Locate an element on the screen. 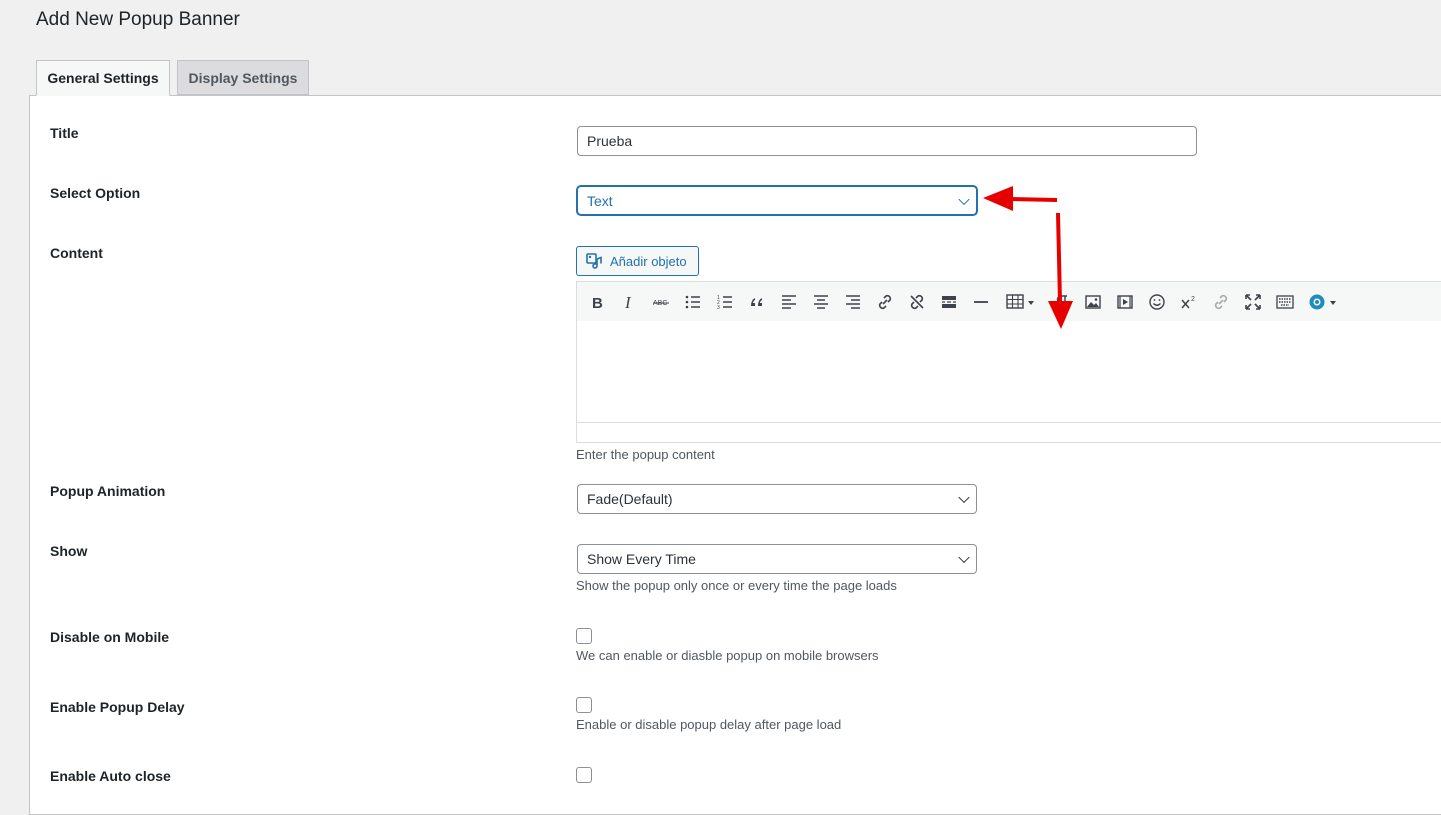 The image size is (1441, 815). read-more-icon is located at coordinates (949, 302).